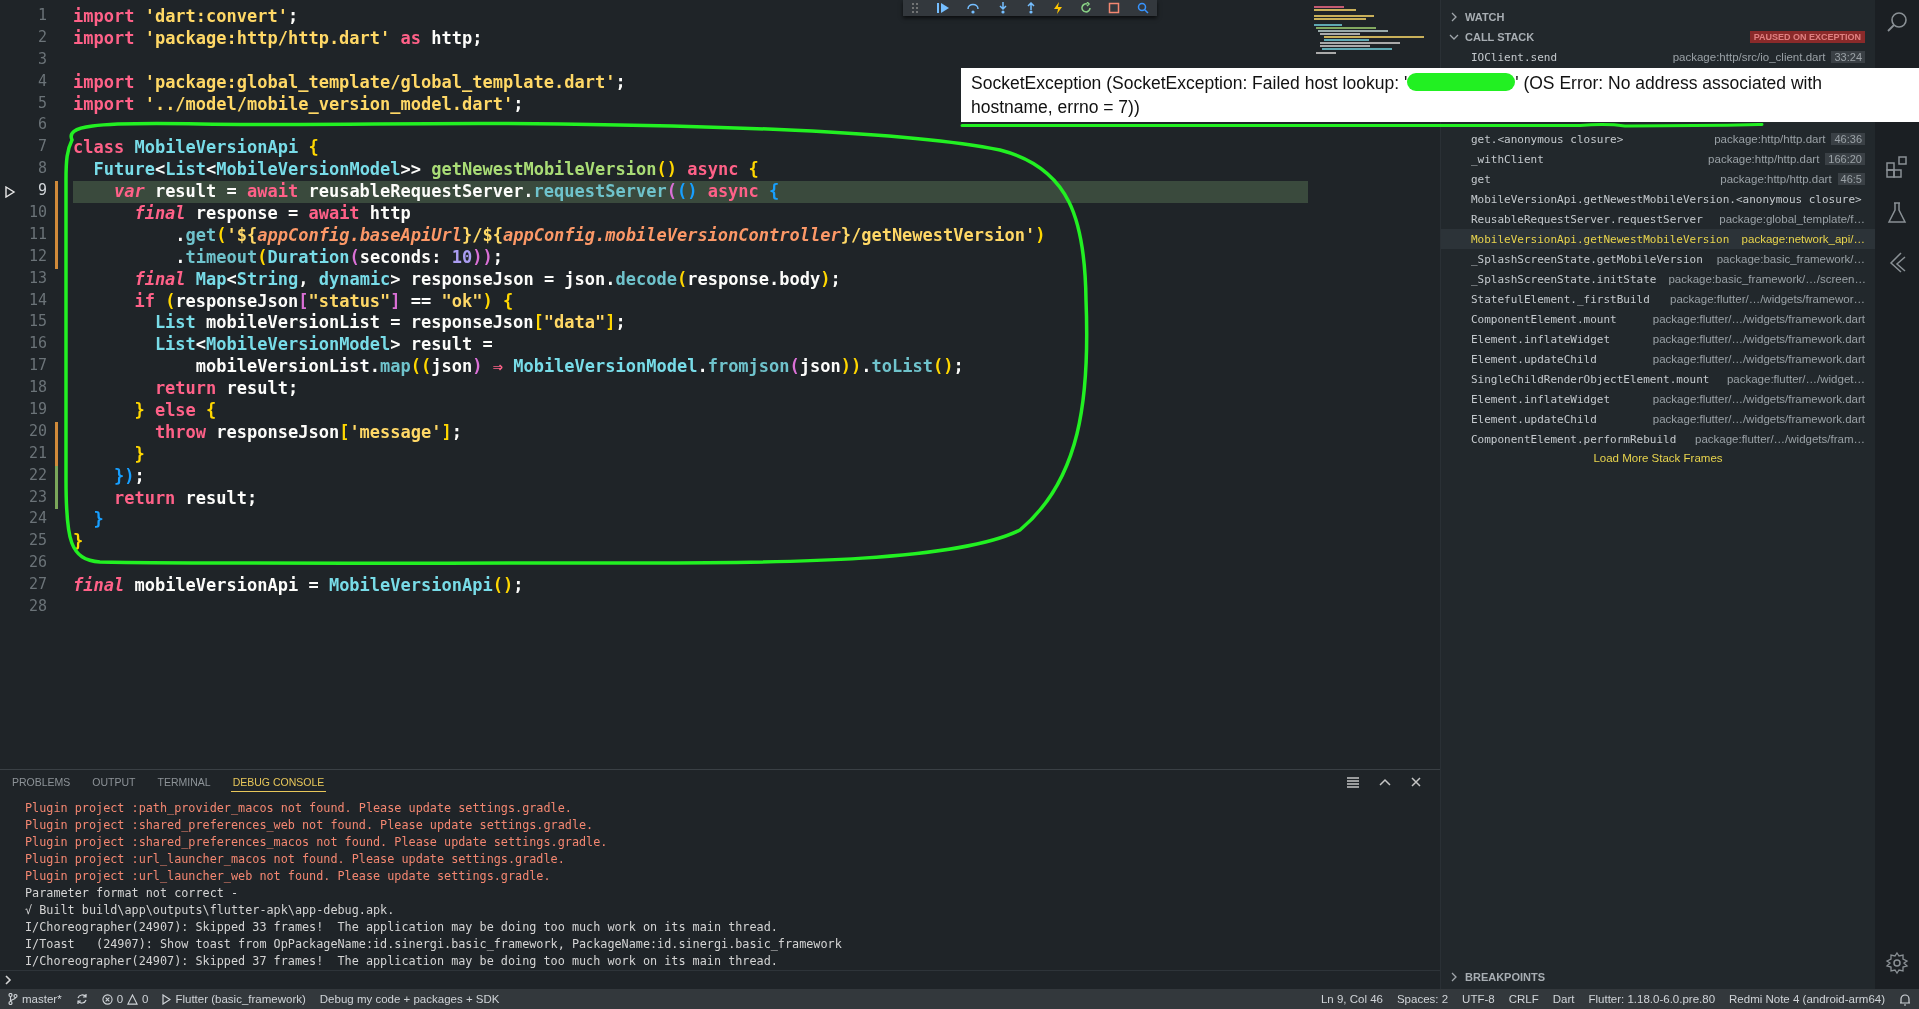  What do you see at coordinates (278, 38) in the screenshot?
I see `code-line: import 'package:http/http.dart' as http;` at bounding box center [278, 38].